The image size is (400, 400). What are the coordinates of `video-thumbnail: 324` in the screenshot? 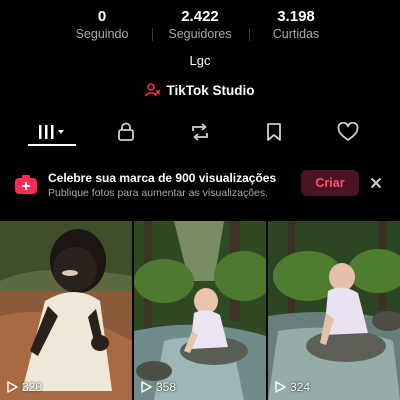 It's located at (334, 310).